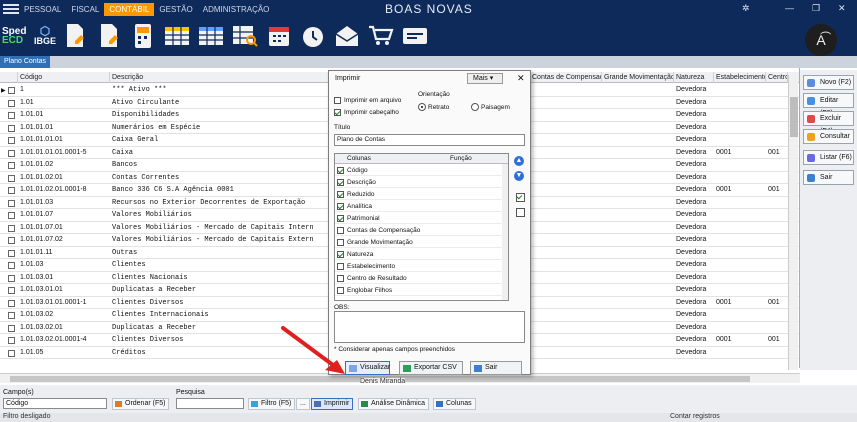  I want to click on menu-gestao: GESTÃO, so click(175, 9).